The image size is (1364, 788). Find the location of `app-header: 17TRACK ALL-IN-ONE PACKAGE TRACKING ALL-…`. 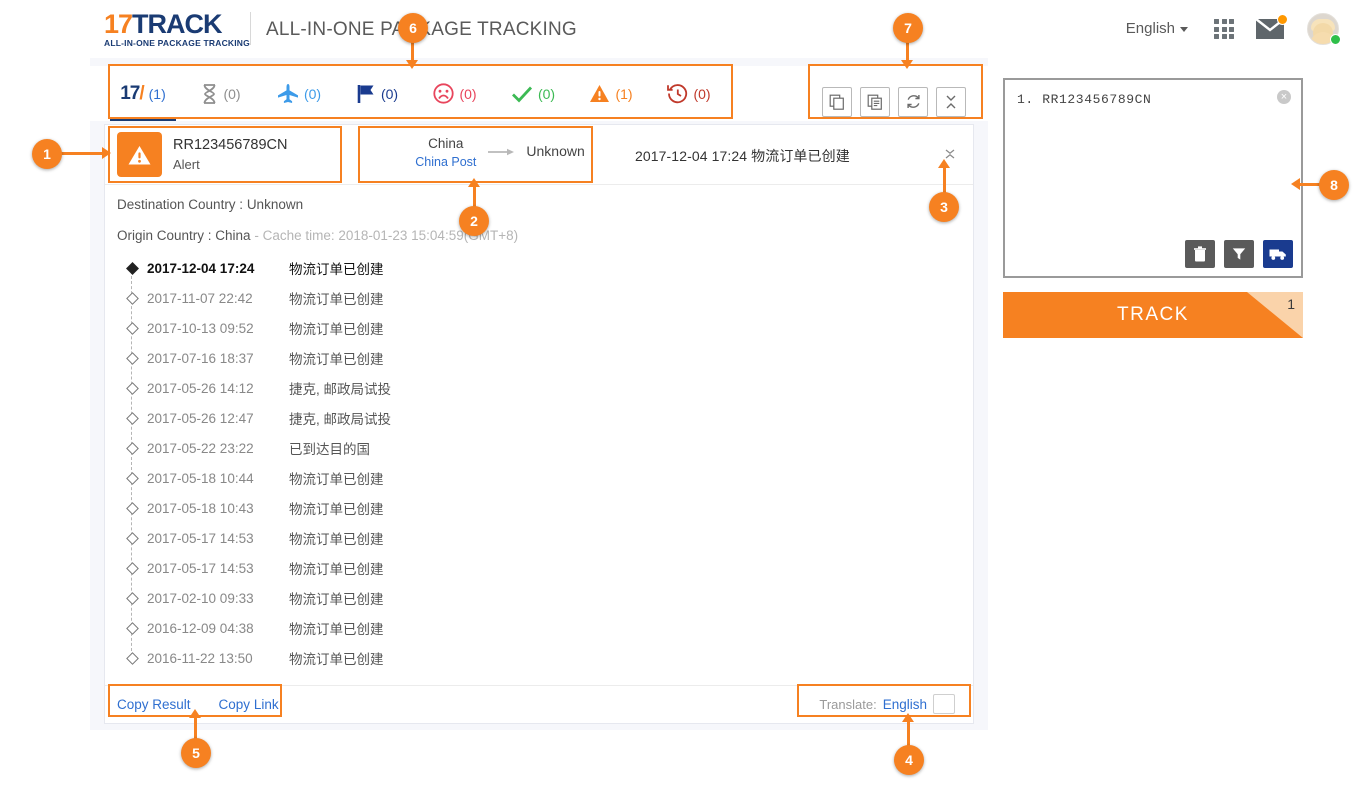

app-header: 17TRACK ALL-IN-ONE PACKAGE TRACKING ALL-… is located at coordinates (682, 29).